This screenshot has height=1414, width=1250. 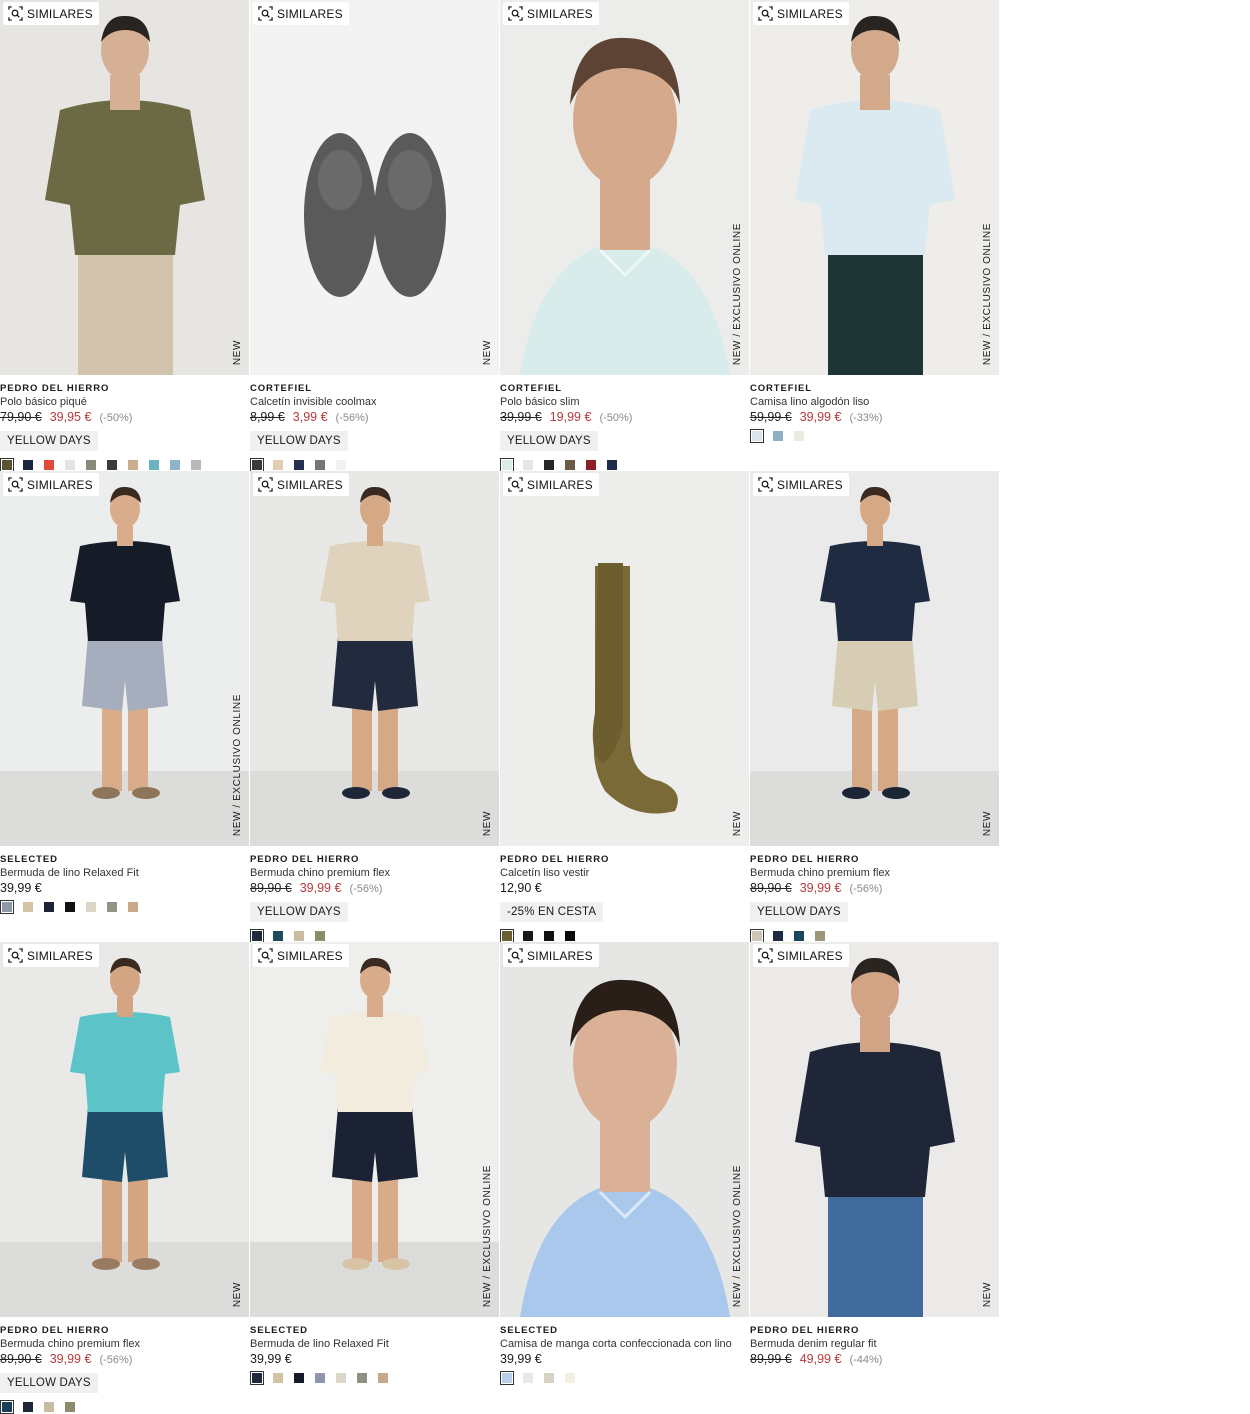 I want to click on product-name: Polo básico slim, so click(x=625, y=402).